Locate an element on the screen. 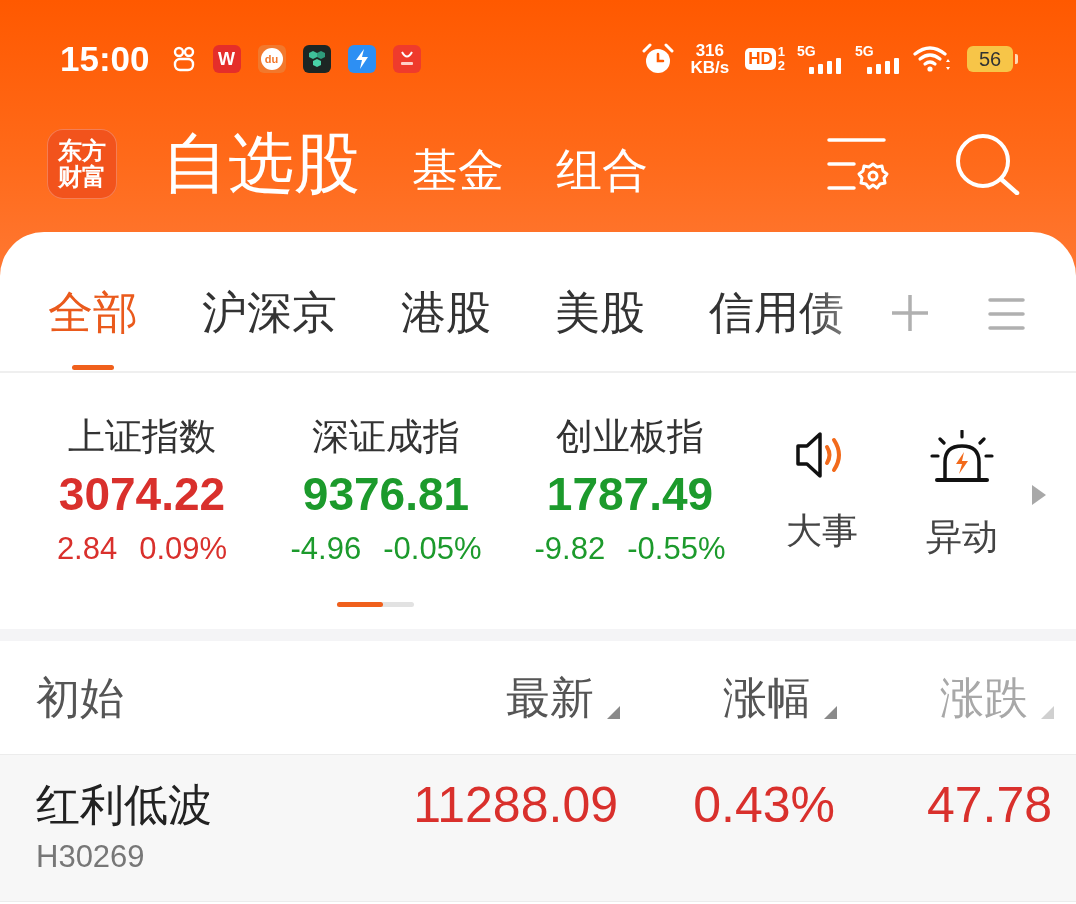 The width and height of the screenshot is (1076, 904). index-change: -9.82 is located at coordinates (570, 549).